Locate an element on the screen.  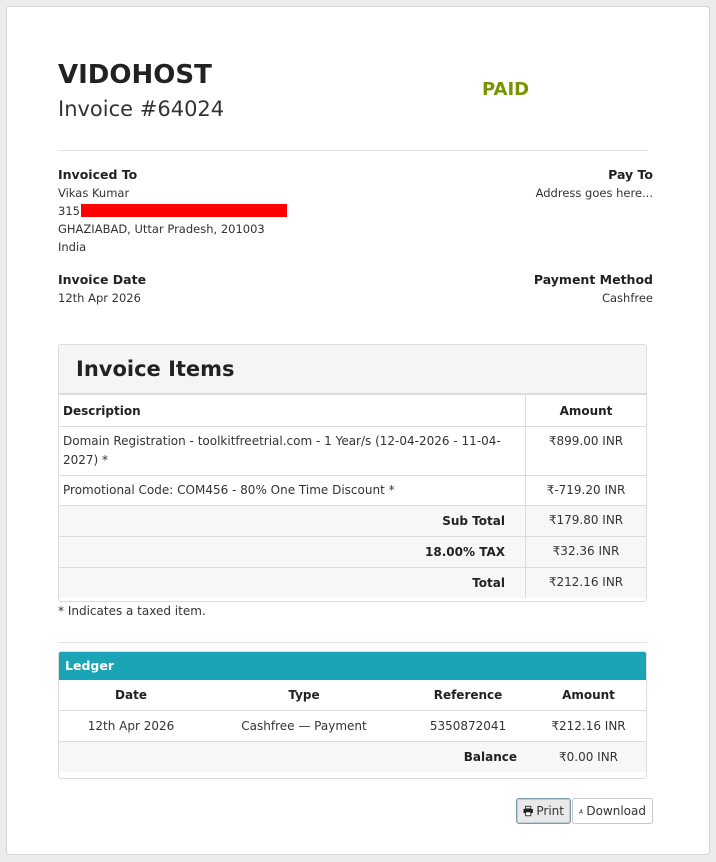
ledger-col-reference: Reference is located at coordinates (468, 695).